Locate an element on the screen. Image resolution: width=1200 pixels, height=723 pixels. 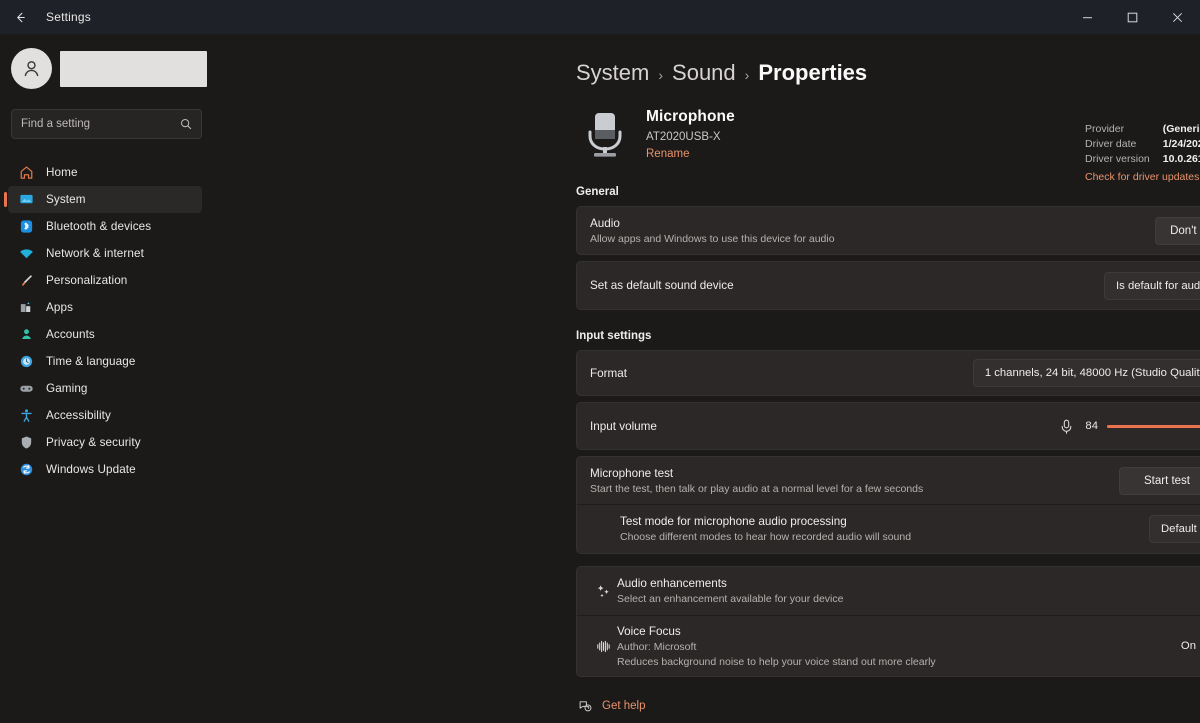
sidebar-item-label: System is located at coordinates (66, 199).